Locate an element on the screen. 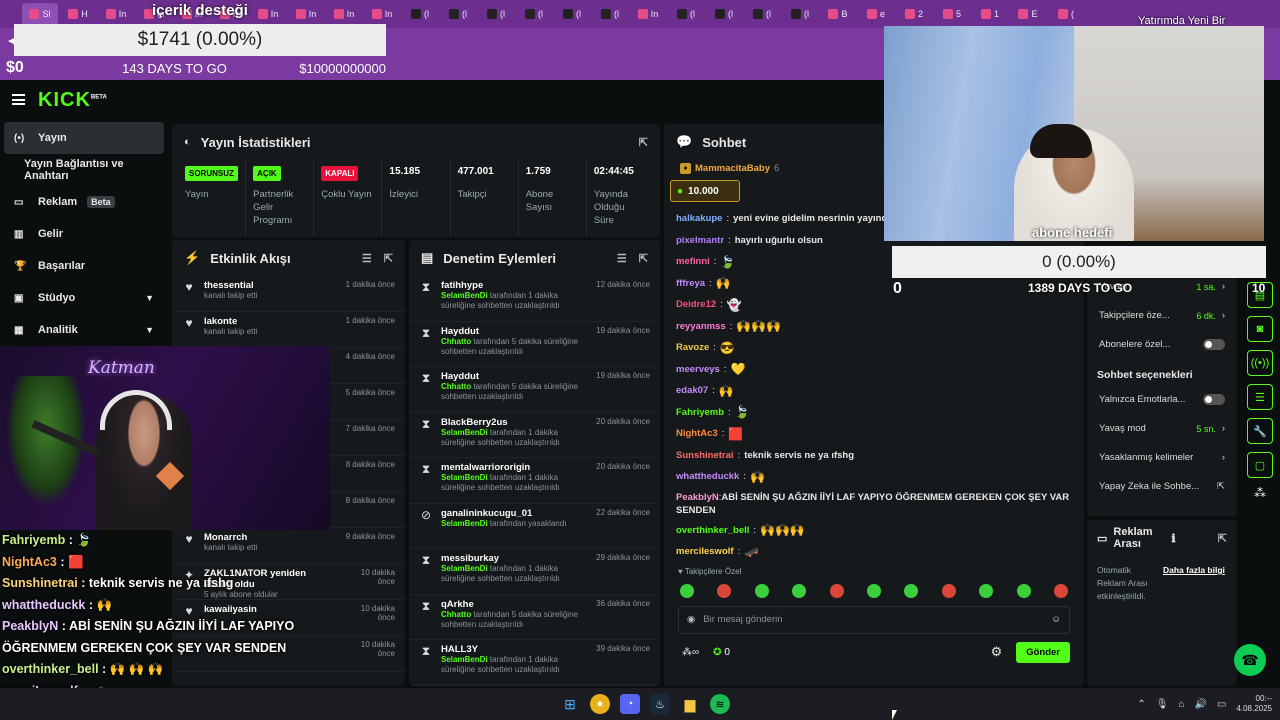 Image resolution: width=1280 pixels, height=720 pixels. chat-username: edak07 is located at coordinates (692, 390).